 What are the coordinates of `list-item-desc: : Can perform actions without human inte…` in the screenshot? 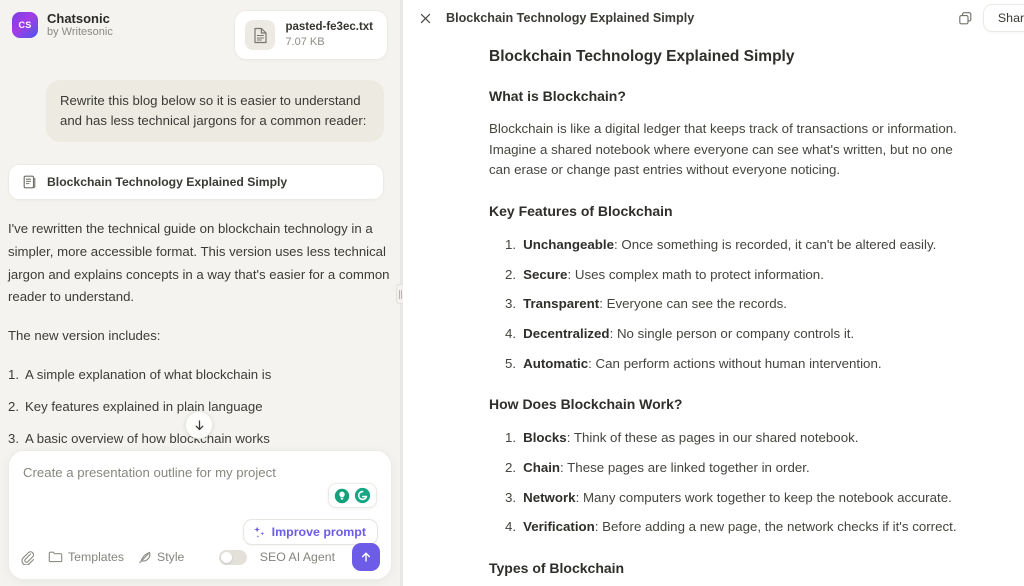 It's located at (735, 363).